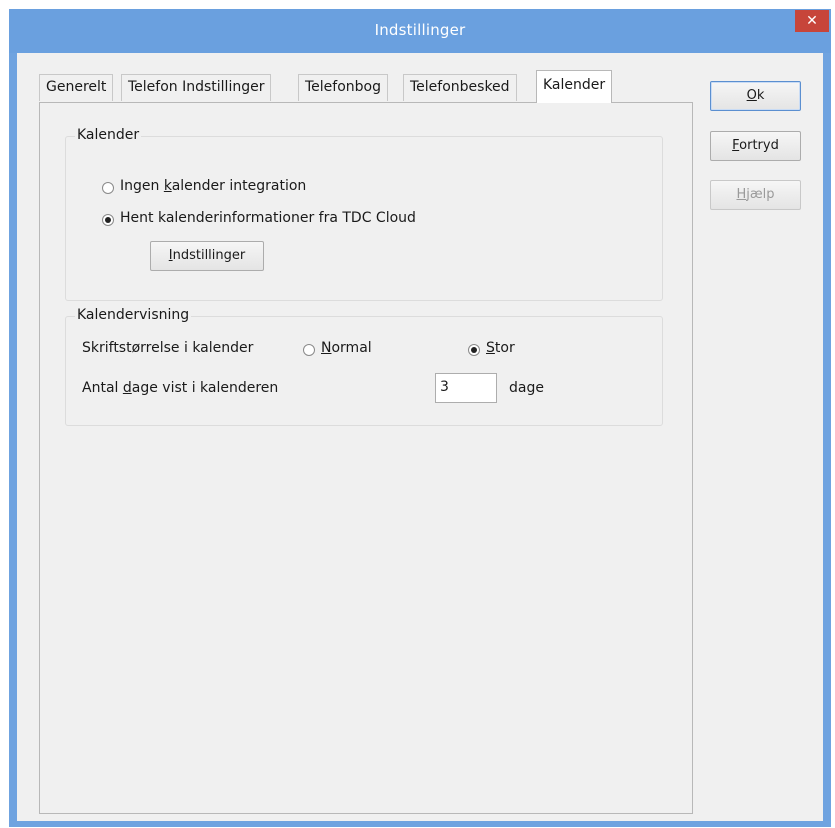 This screenshot has height=828, width=835. Describe the element at coordinates (500, 348) in the screenshot. I see `font-large-label: Stor` at that location.